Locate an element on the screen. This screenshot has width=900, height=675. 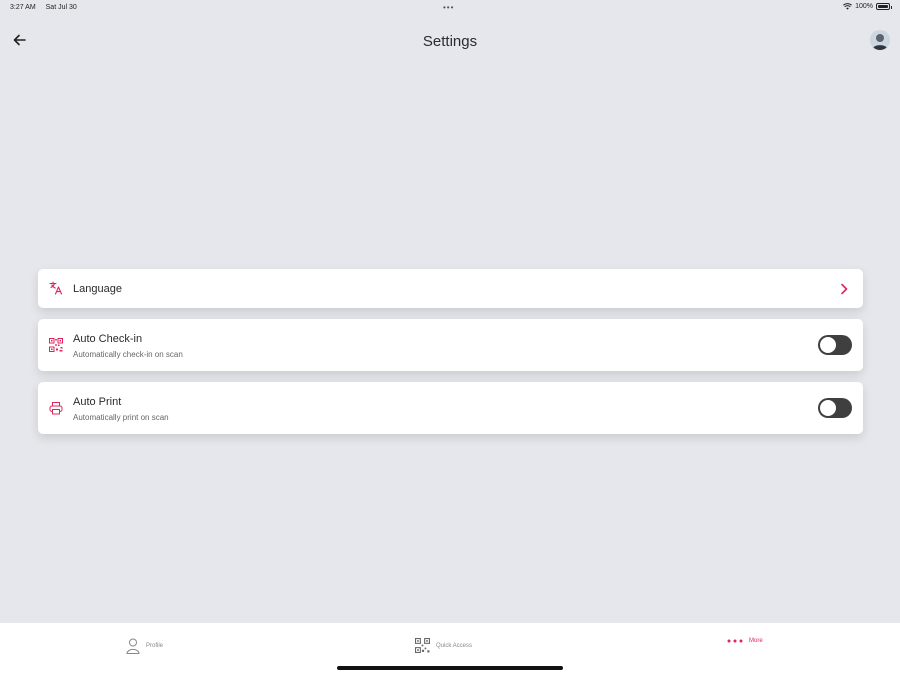
tab-more-label: More is located at coordinates (756, 641).